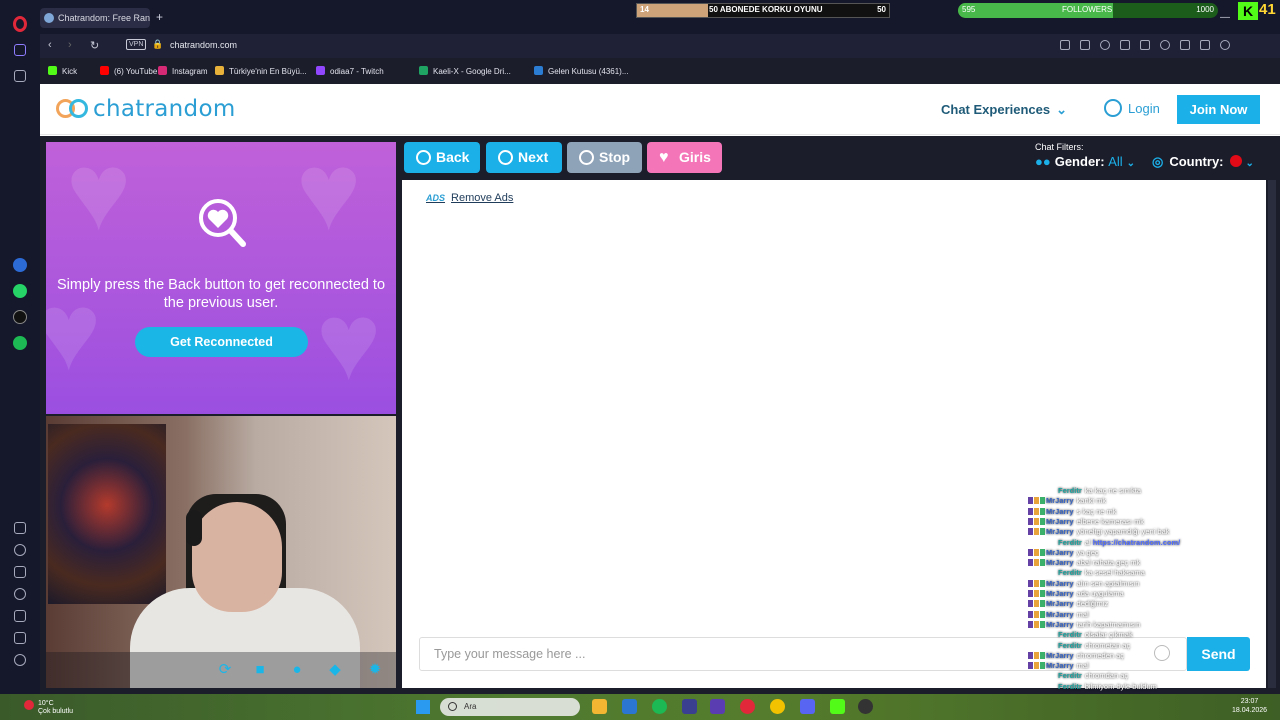  I want to click on wall-tapestry, so click(107, 514).